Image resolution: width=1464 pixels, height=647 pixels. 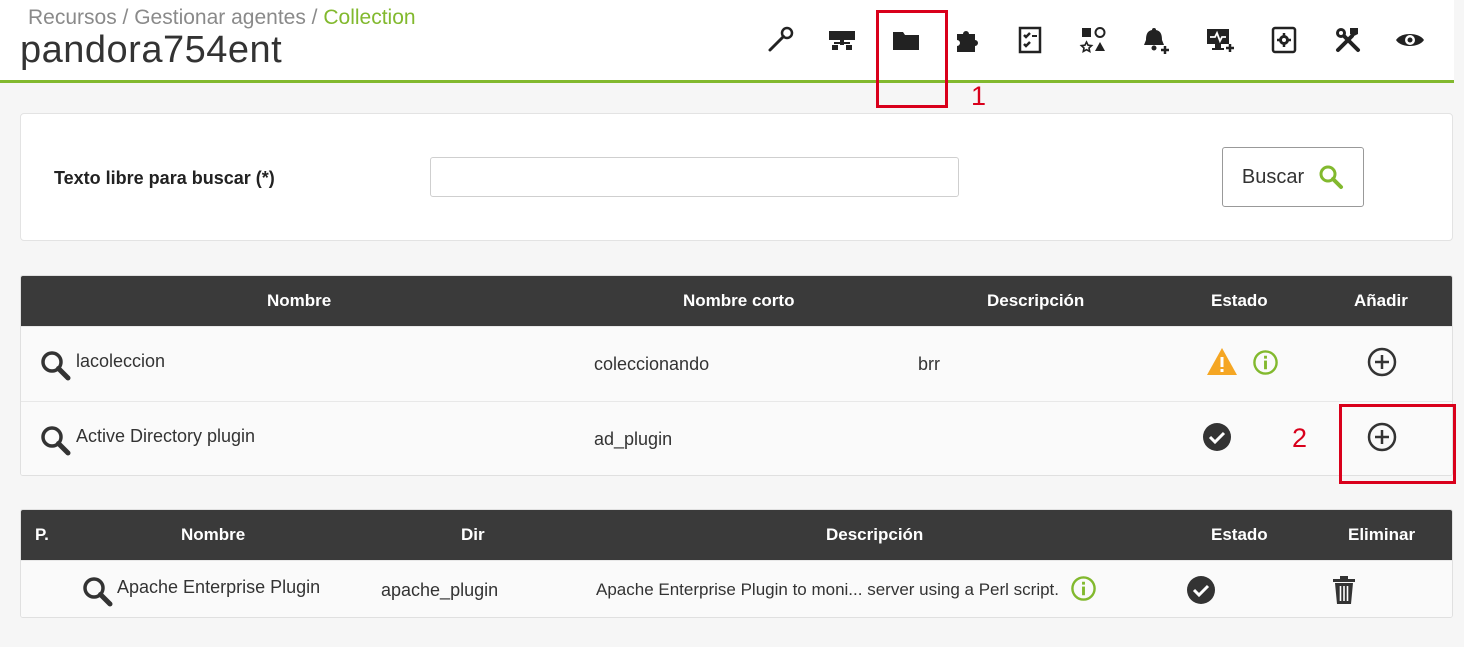 What do you see at coordinates (1300, 438) in the screenshot?
I see `annotation-label-2: 2` at bounding box center [1300, 438].